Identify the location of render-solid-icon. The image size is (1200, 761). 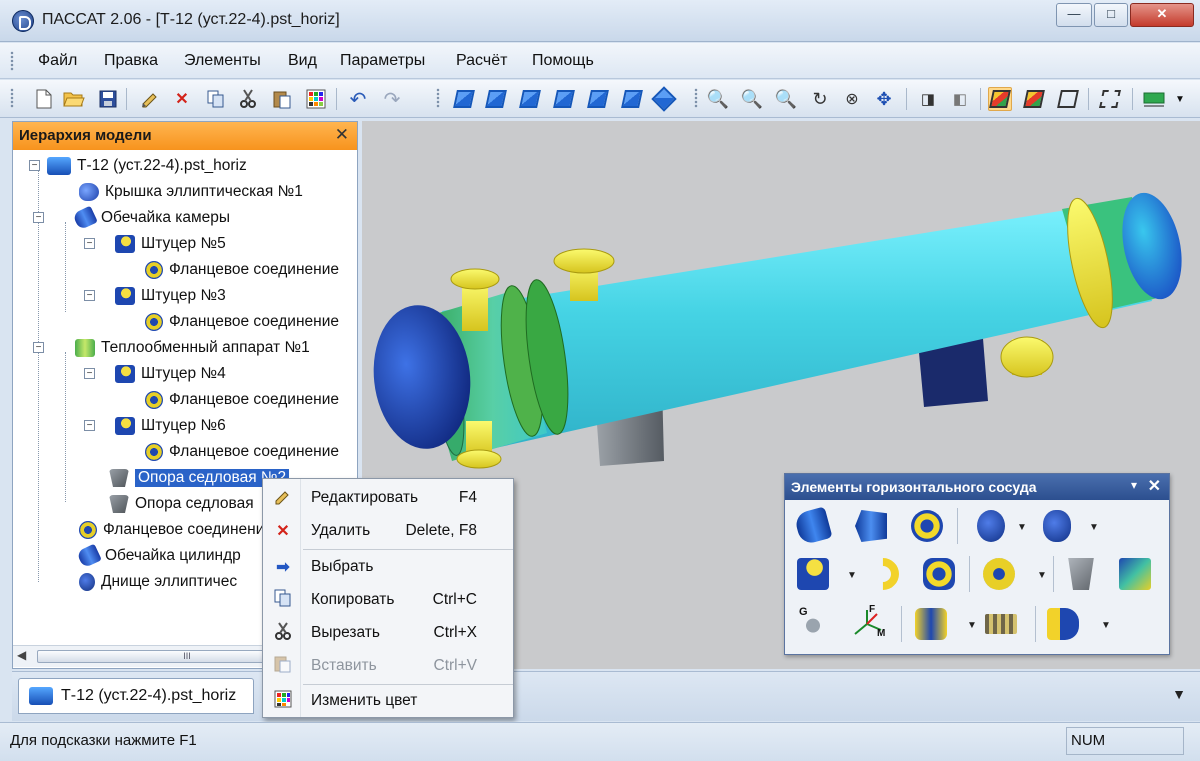
(1000, 99).